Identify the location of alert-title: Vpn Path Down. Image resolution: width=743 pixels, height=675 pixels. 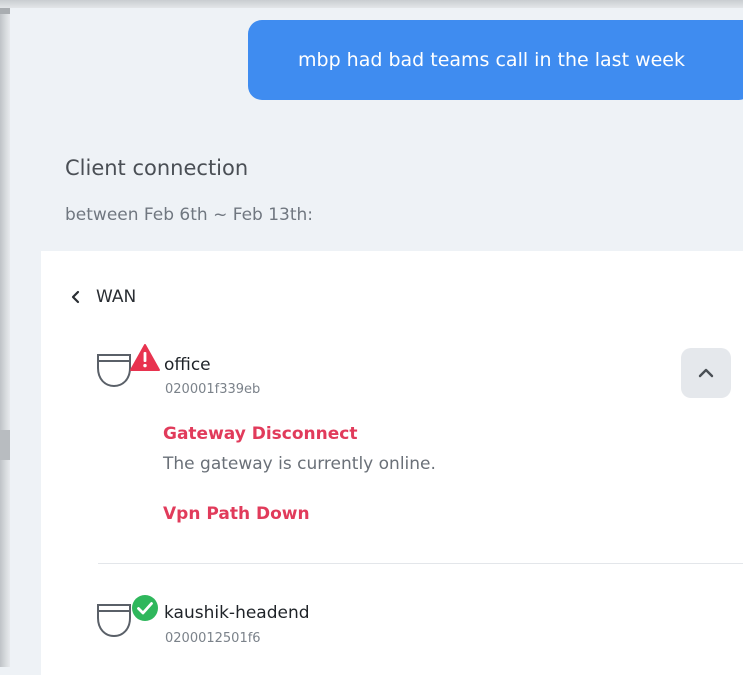
(236, 514).